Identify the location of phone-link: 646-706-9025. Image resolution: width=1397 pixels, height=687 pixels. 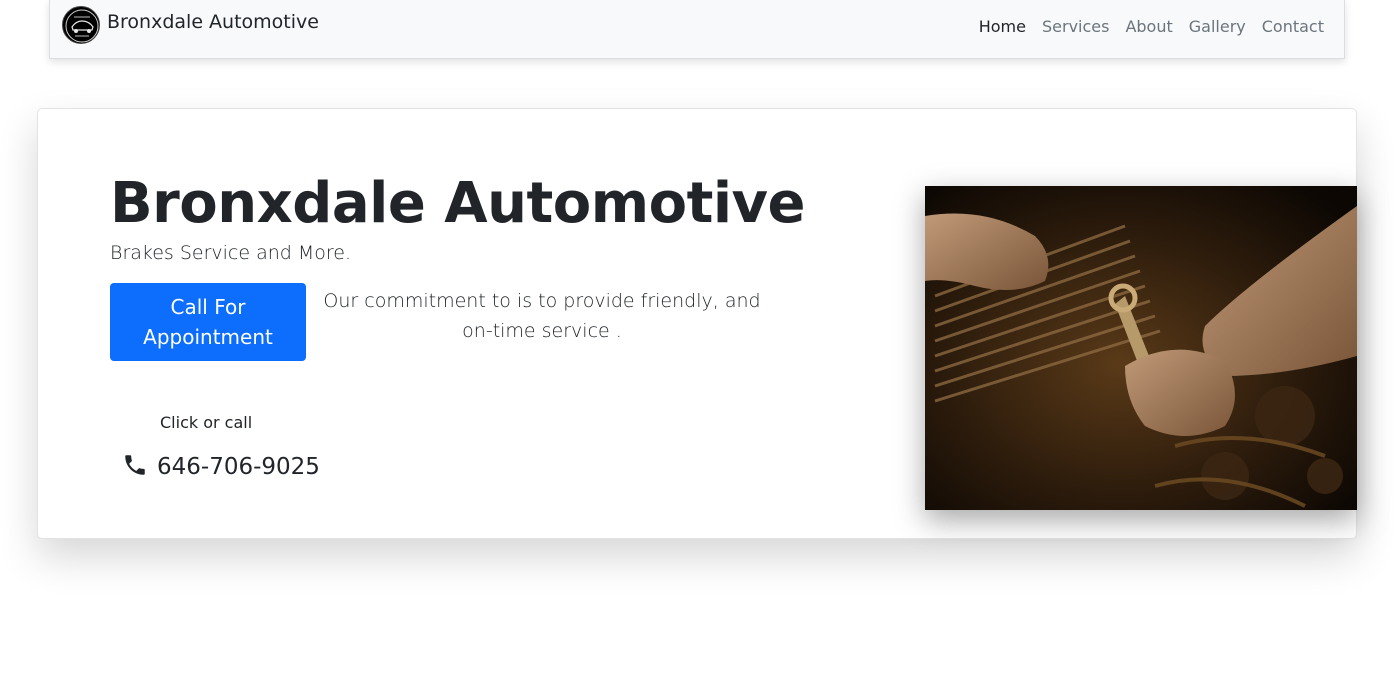
(221, 467).